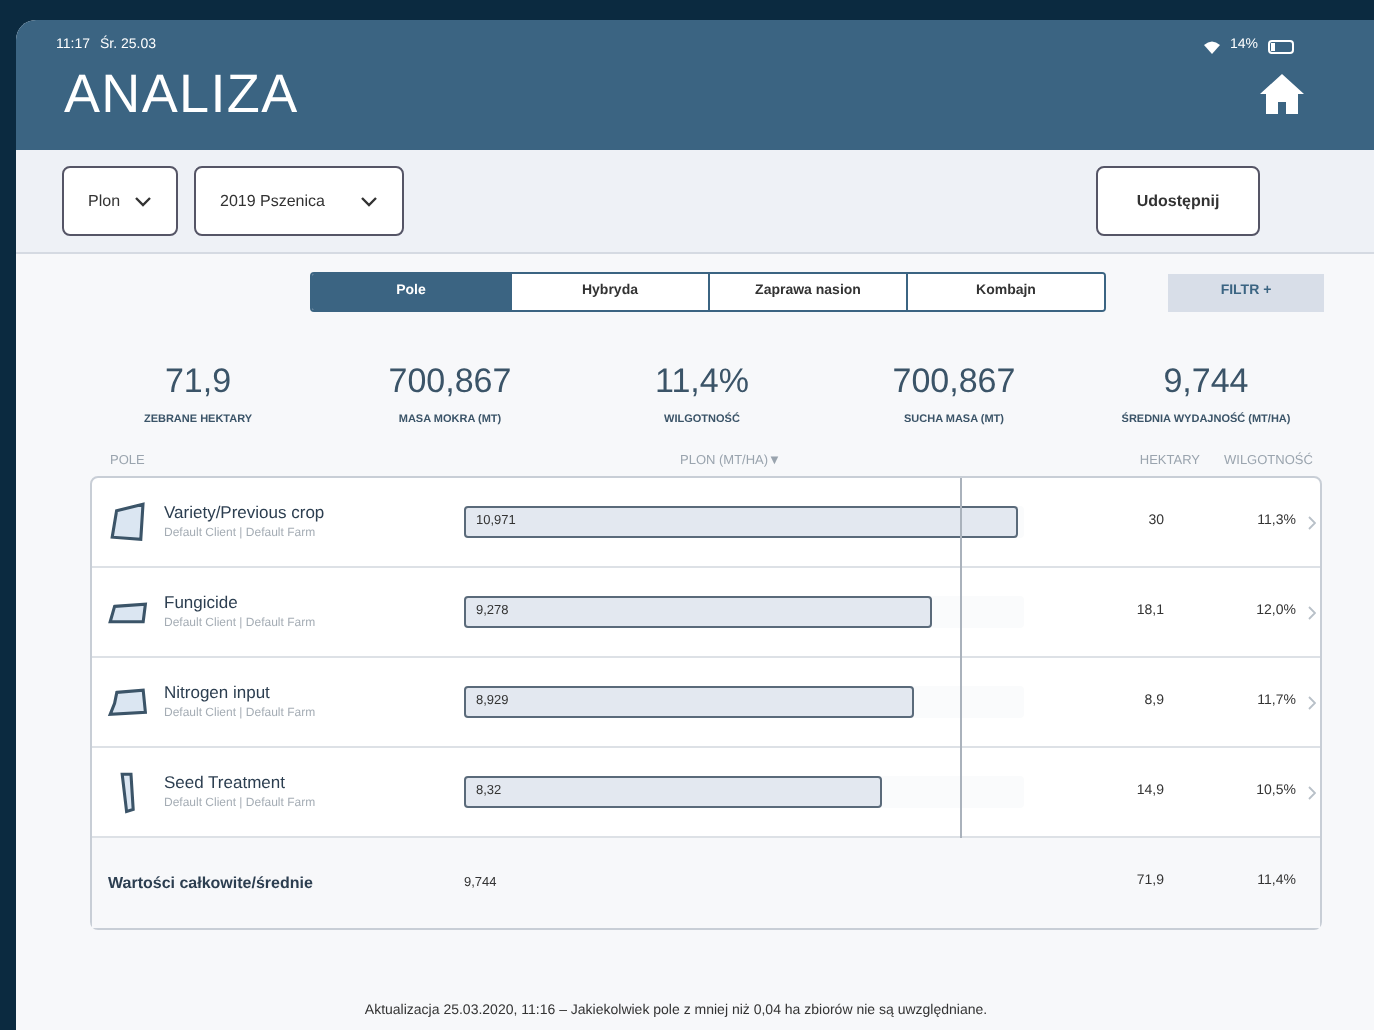 This screenshot has height=1030, width=1374. I want to click on page-title: ANALIZA, so click(180, 95).